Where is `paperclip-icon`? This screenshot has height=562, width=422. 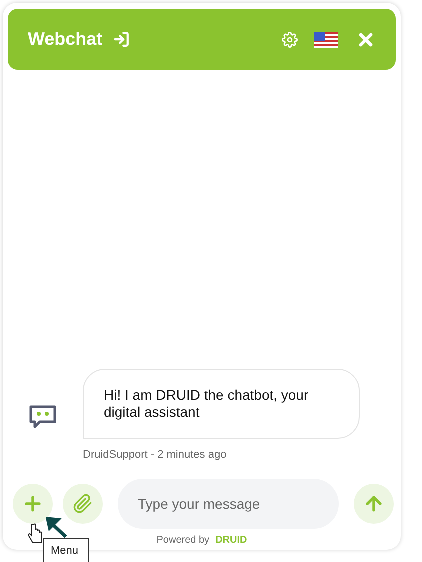 paperclip-icon is located at coordinates (83, 504).